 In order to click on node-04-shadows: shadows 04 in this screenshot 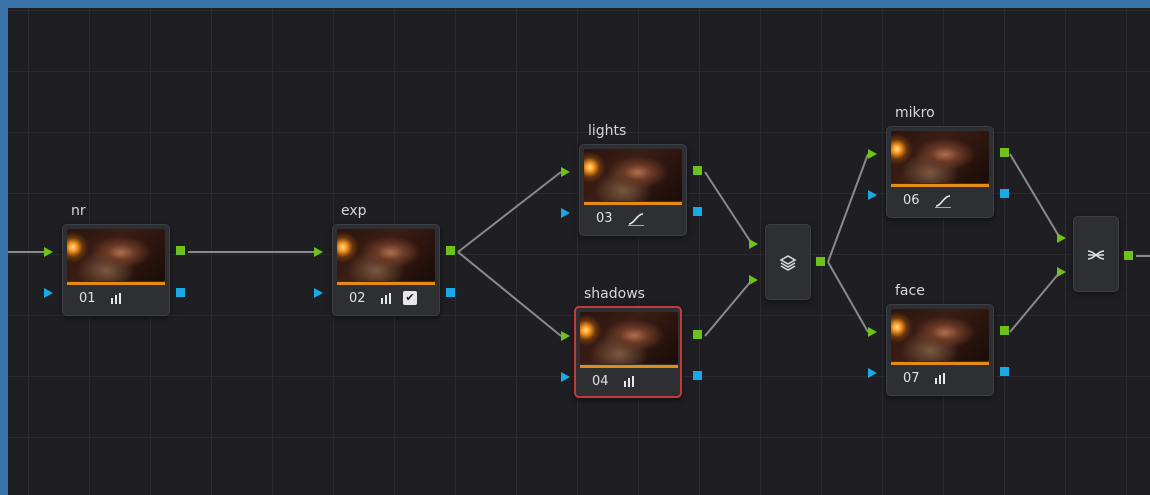, I will do `click(628, 342)`.